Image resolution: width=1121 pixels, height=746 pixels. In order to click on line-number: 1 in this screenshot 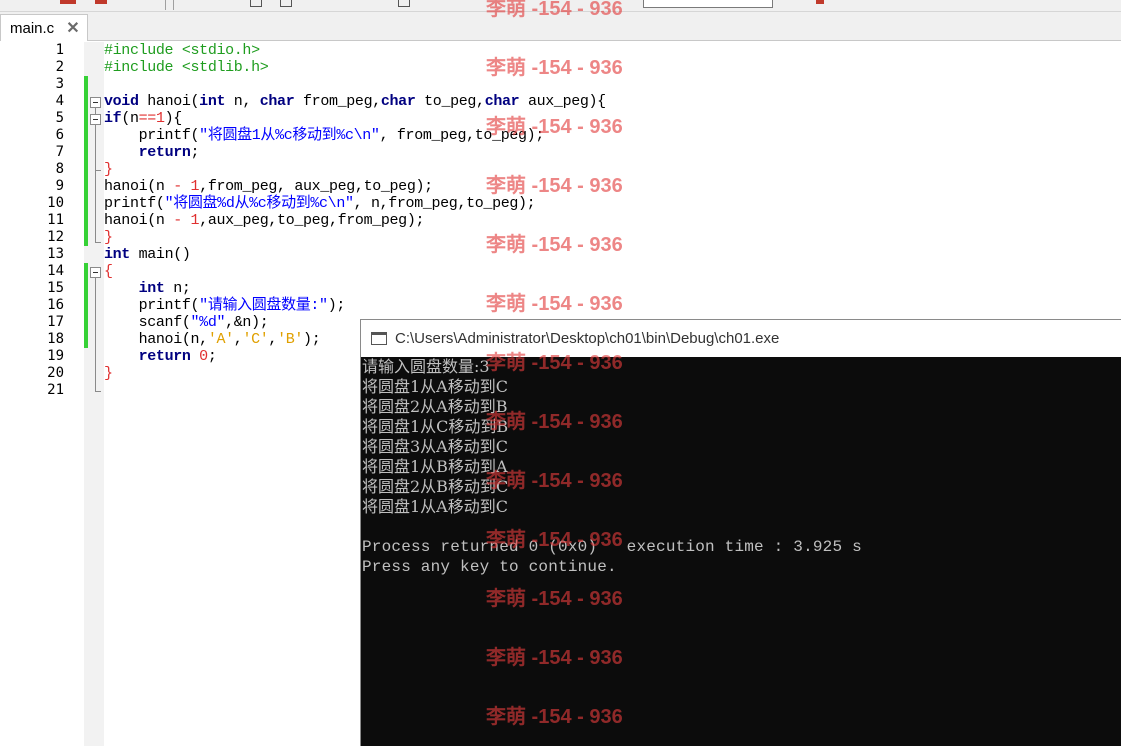, I will do `click(59, 50)`.